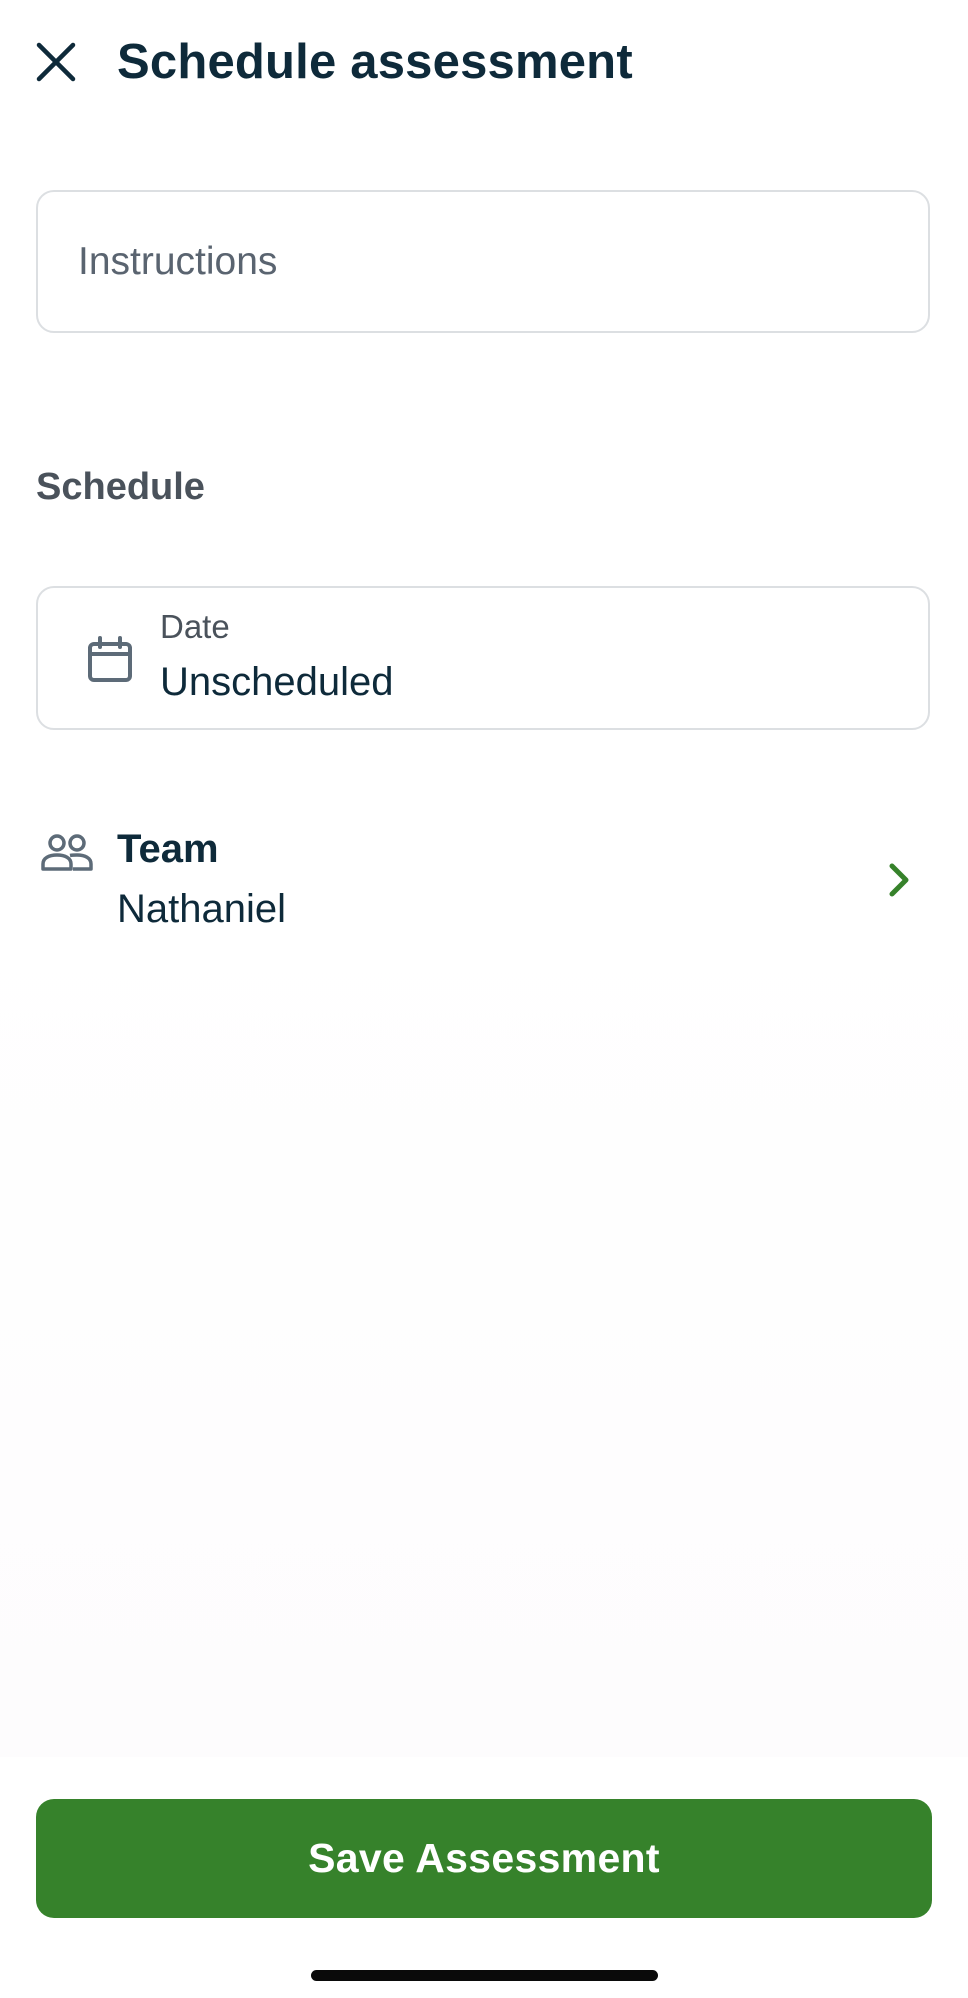 The width and height of the screenshot is (968, 1998). Describe the element at coordinates (277, 682) in the screenshot. I see `date-value: Unscheduled` at that location.